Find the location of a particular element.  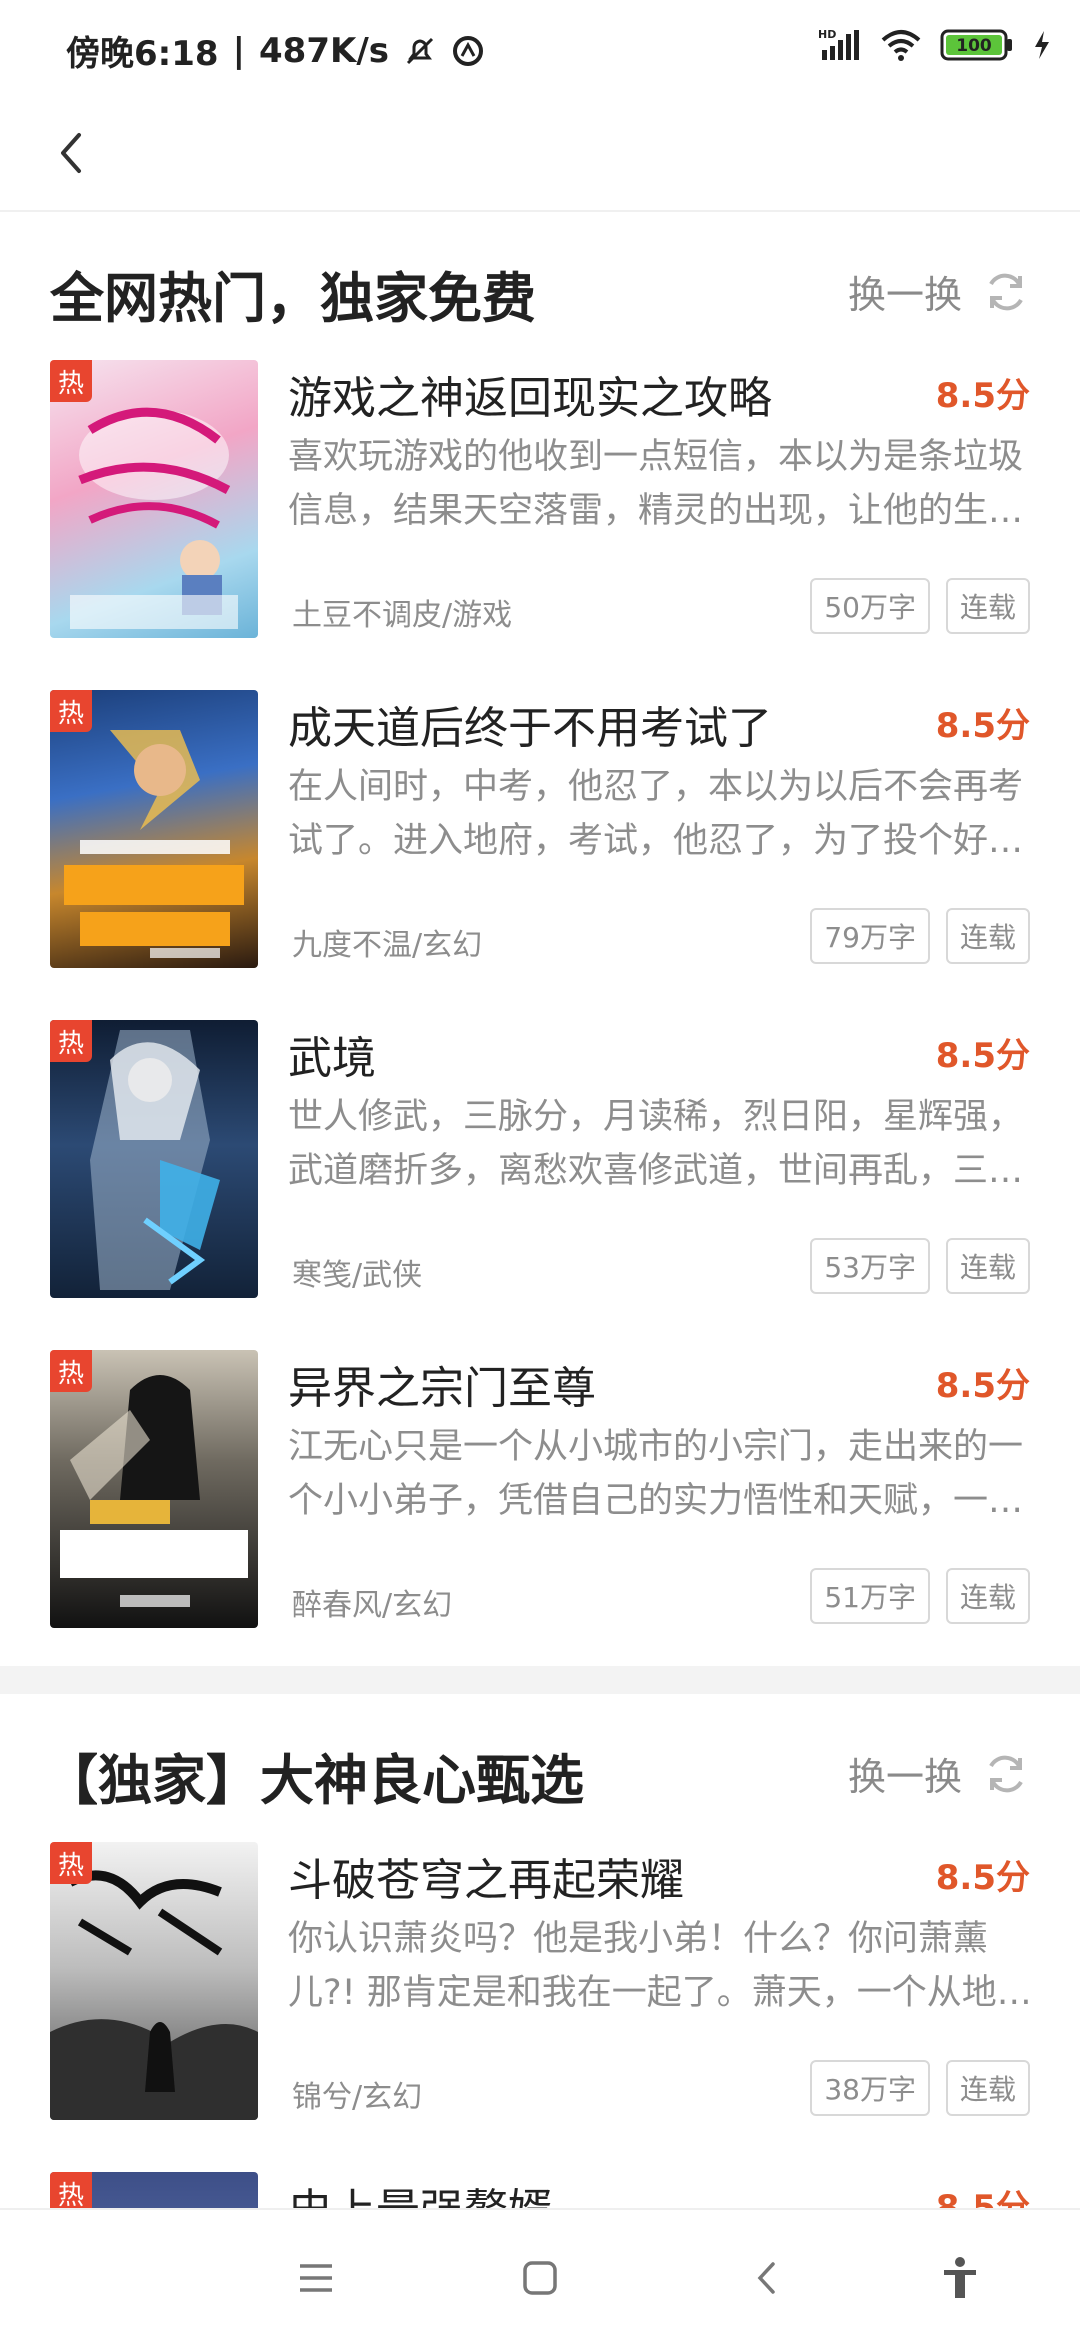

wifi-icon is located at coordinates (901, 45).